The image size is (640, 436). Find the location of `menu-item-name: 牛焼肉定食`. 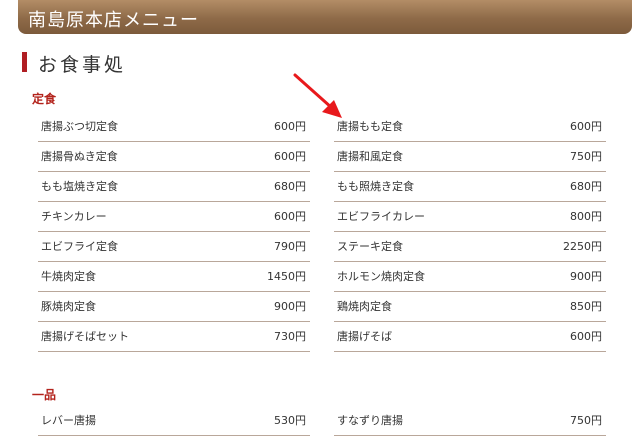

menu-item-name: 牛焼肉定食 is located at coordinates (68, 276).